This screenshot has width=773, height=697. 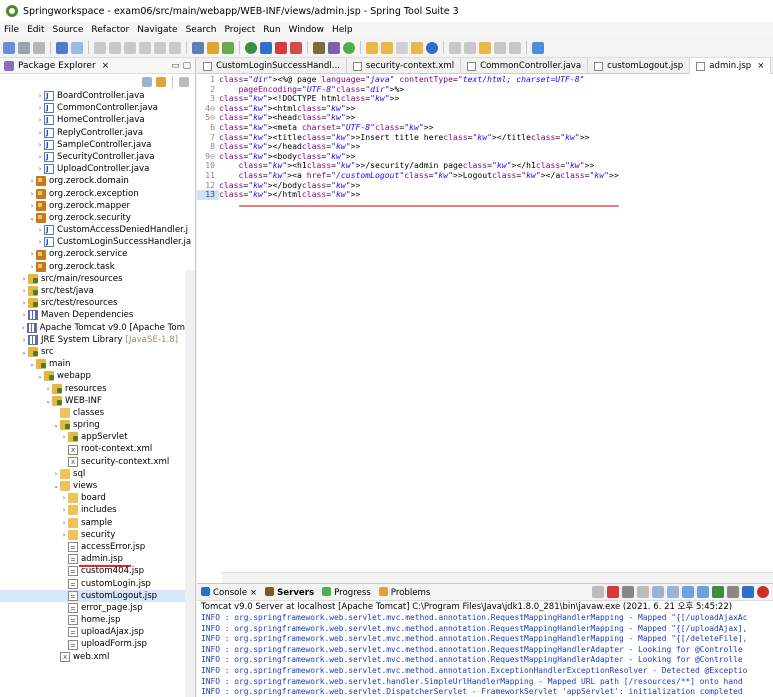 I want to click on scroll-lock-icon, so click(x=658, y=592).